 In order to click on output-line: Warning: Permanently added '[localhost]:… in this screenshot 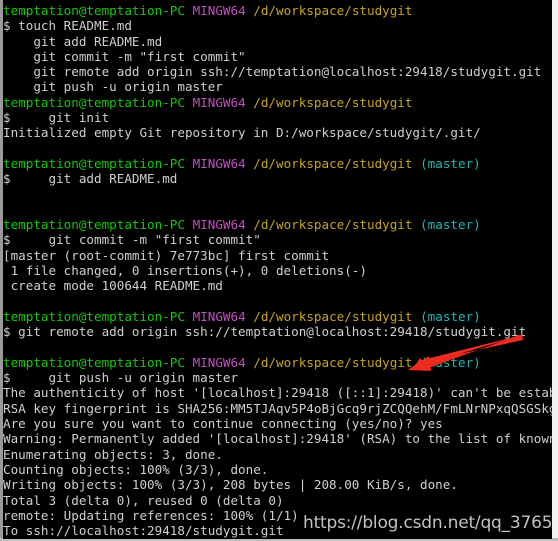, I will do `click(277, 439)`.